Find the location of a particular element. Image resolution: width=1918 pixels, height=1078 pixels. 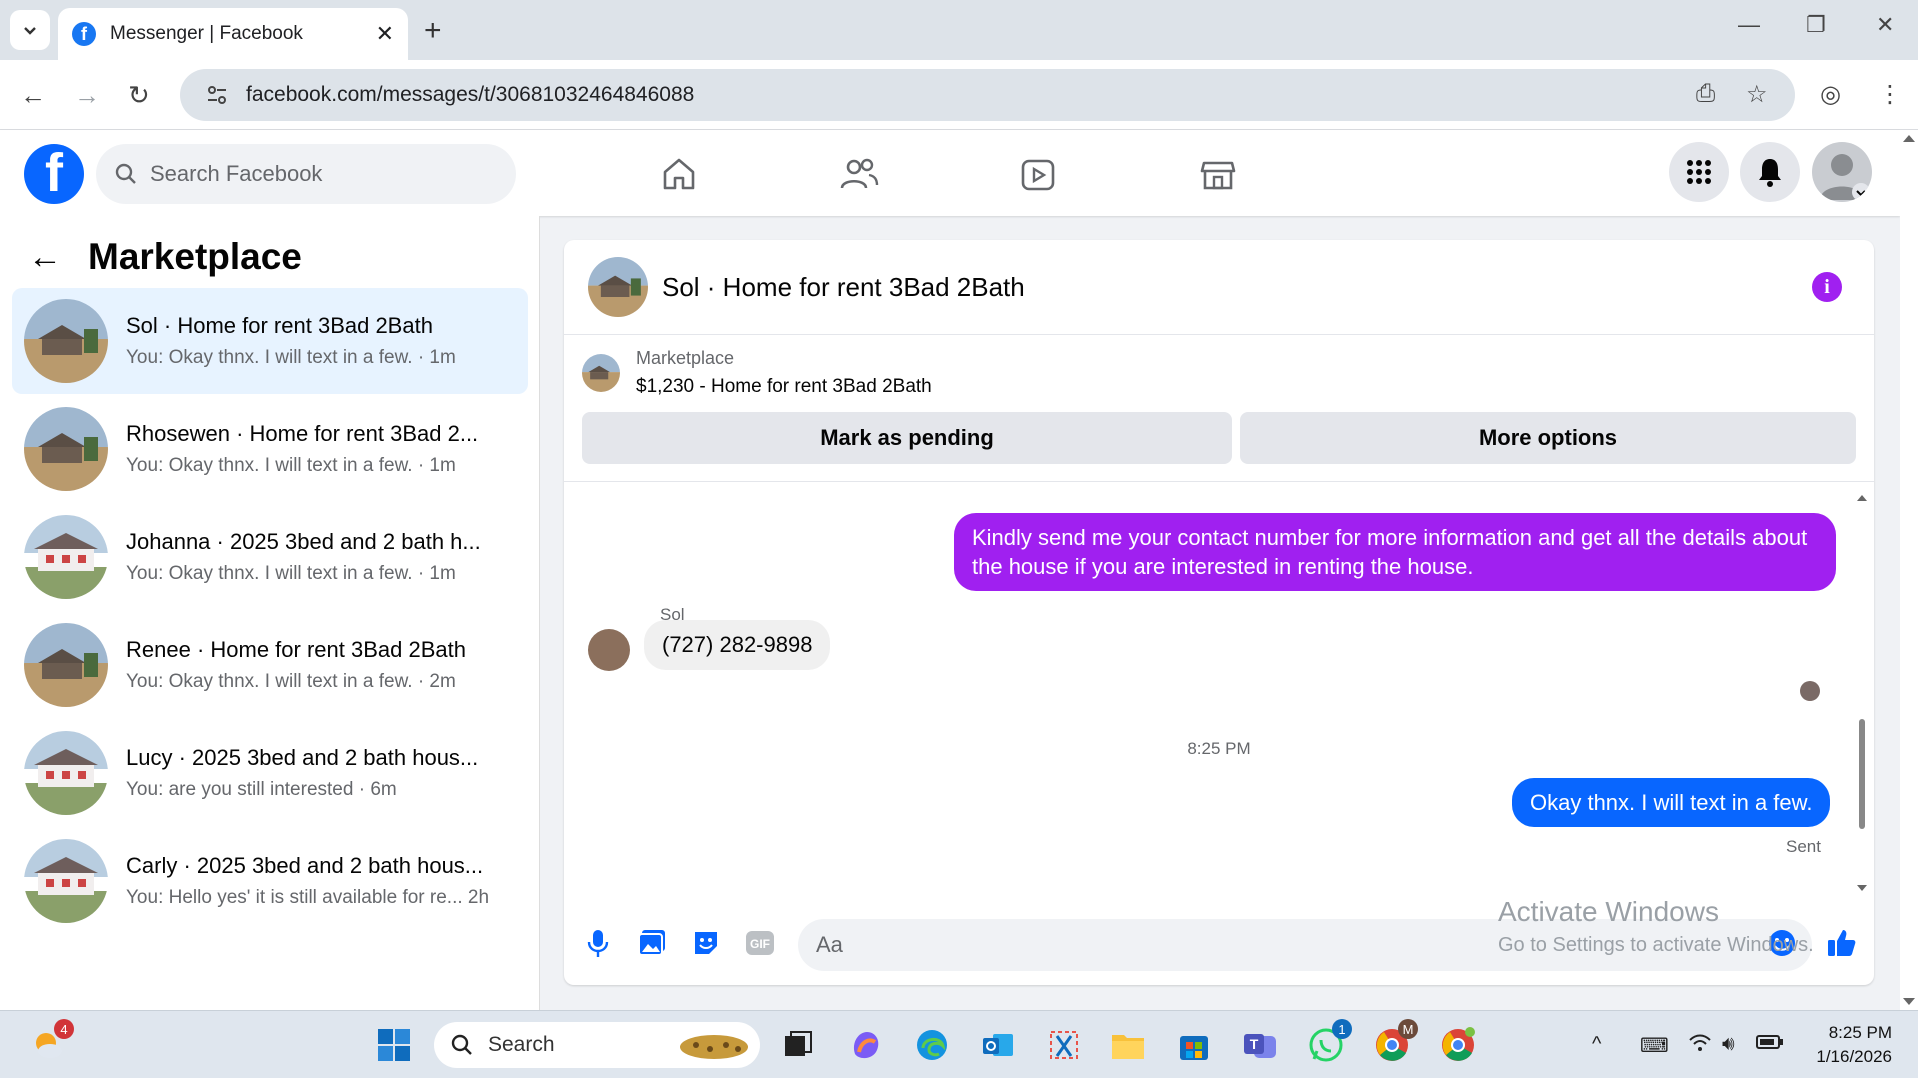

chrome-icon: M is located at coordinates (1395, 1042).